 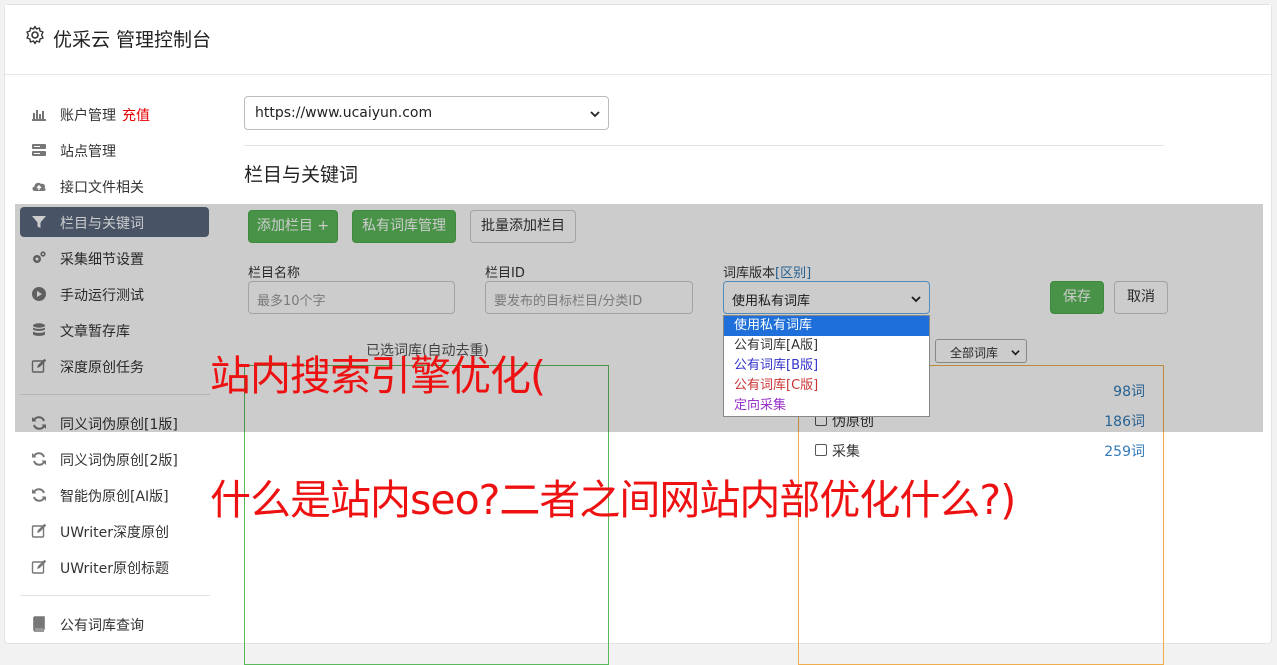 What do you see at coordinates (846, 452) in the screenshot?
I see `lib-name: 采集` at bounding box center [846, 452].